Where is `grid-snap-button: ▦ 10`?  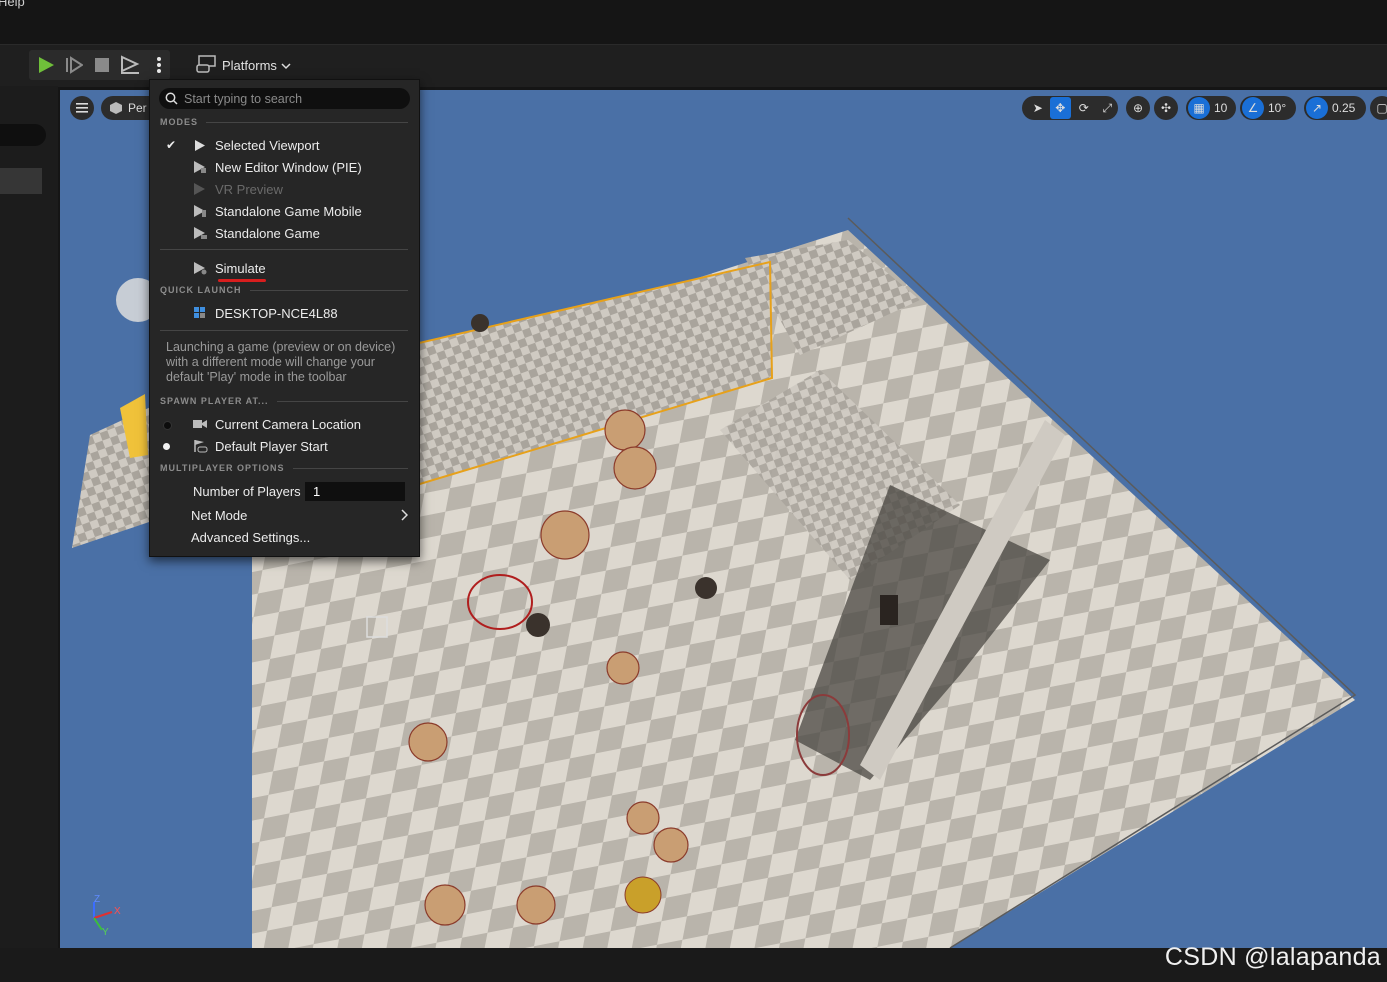
grid-snap-button: ▦ 10 is located at coordinates (1211, 108).